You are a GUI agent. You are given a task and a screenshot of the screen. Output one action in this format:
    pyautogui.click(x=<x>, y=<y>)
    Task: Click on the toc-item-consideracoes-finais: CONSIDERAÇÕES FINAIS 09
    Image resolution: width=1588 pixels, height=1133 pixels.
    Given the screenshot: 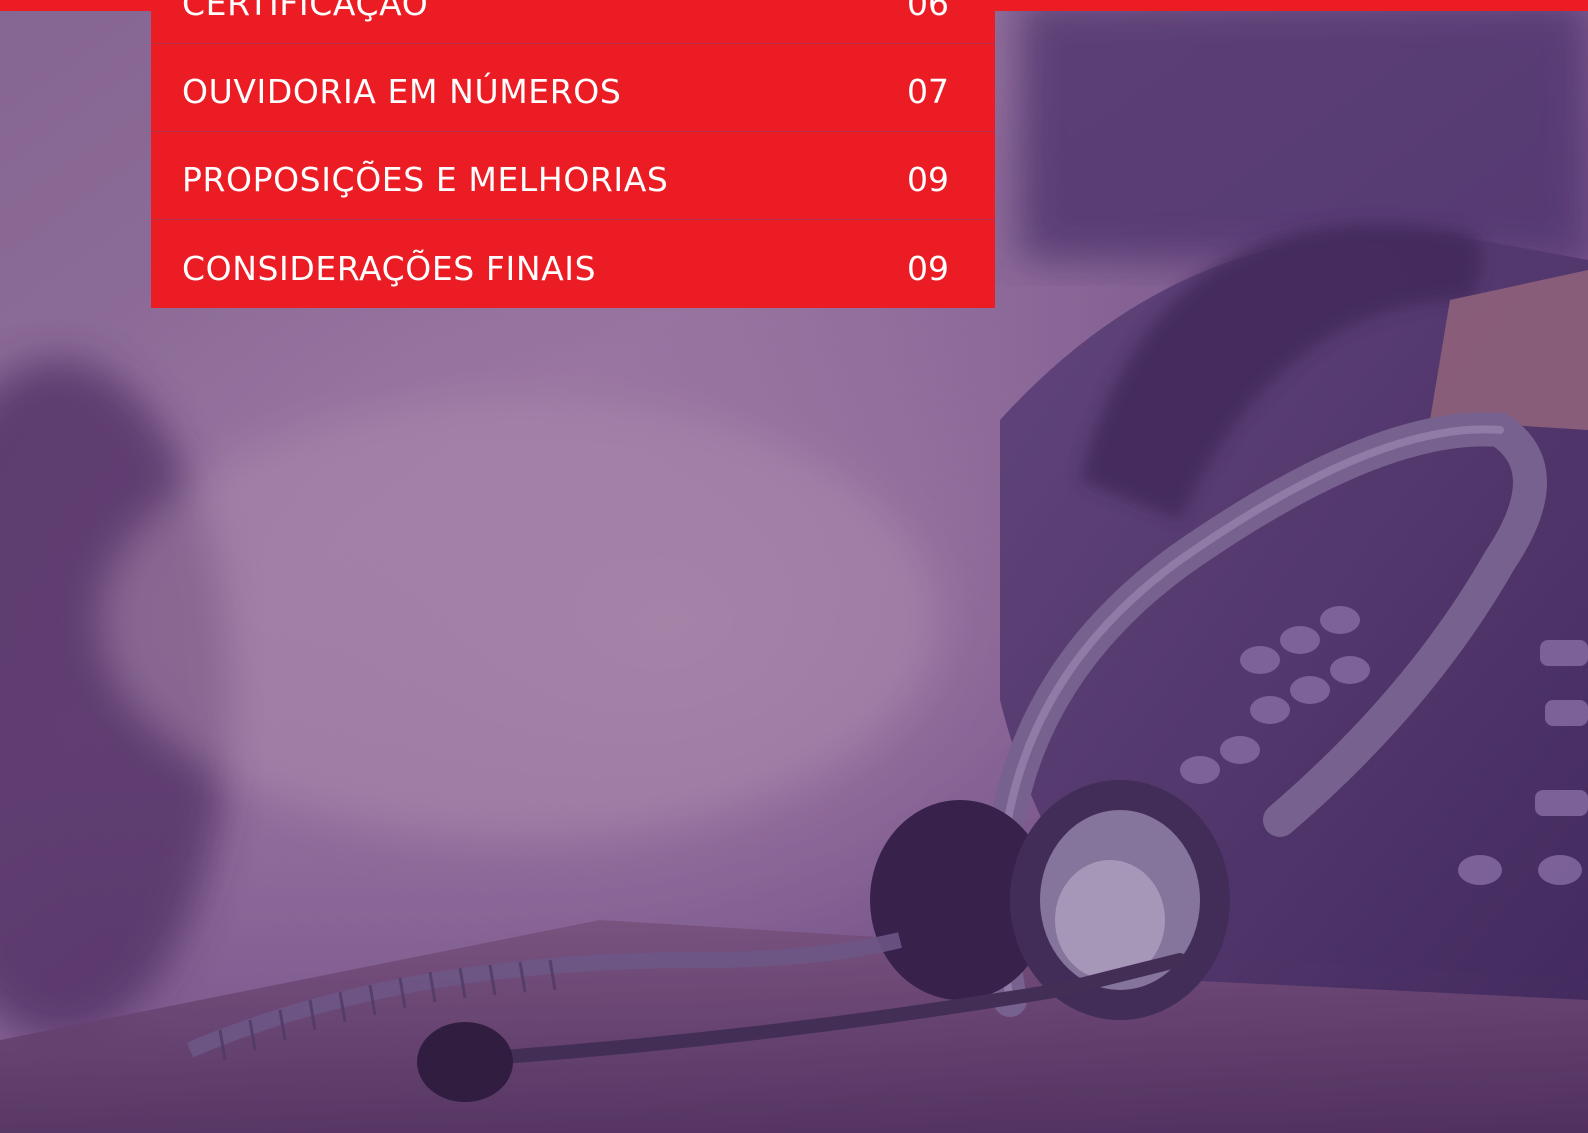 What is the action you would take?
    pyautogui.click(x=573, y=264)
    